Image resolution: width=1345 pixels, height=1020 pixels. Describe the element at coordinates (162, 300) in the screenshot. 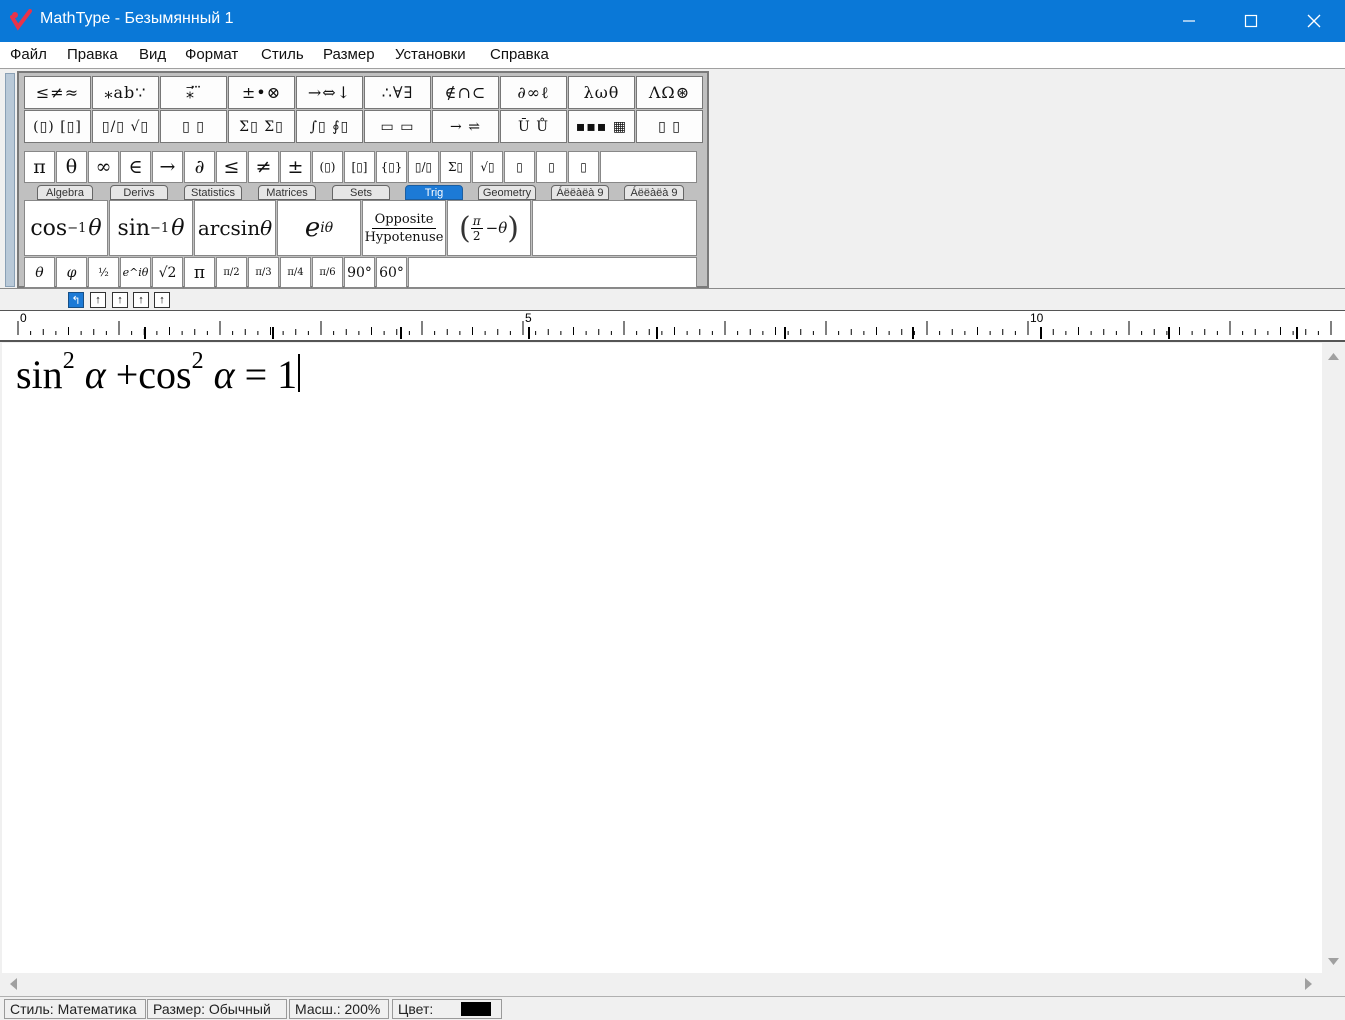

I see `tabstop-decimal-button: ↑` at that location.